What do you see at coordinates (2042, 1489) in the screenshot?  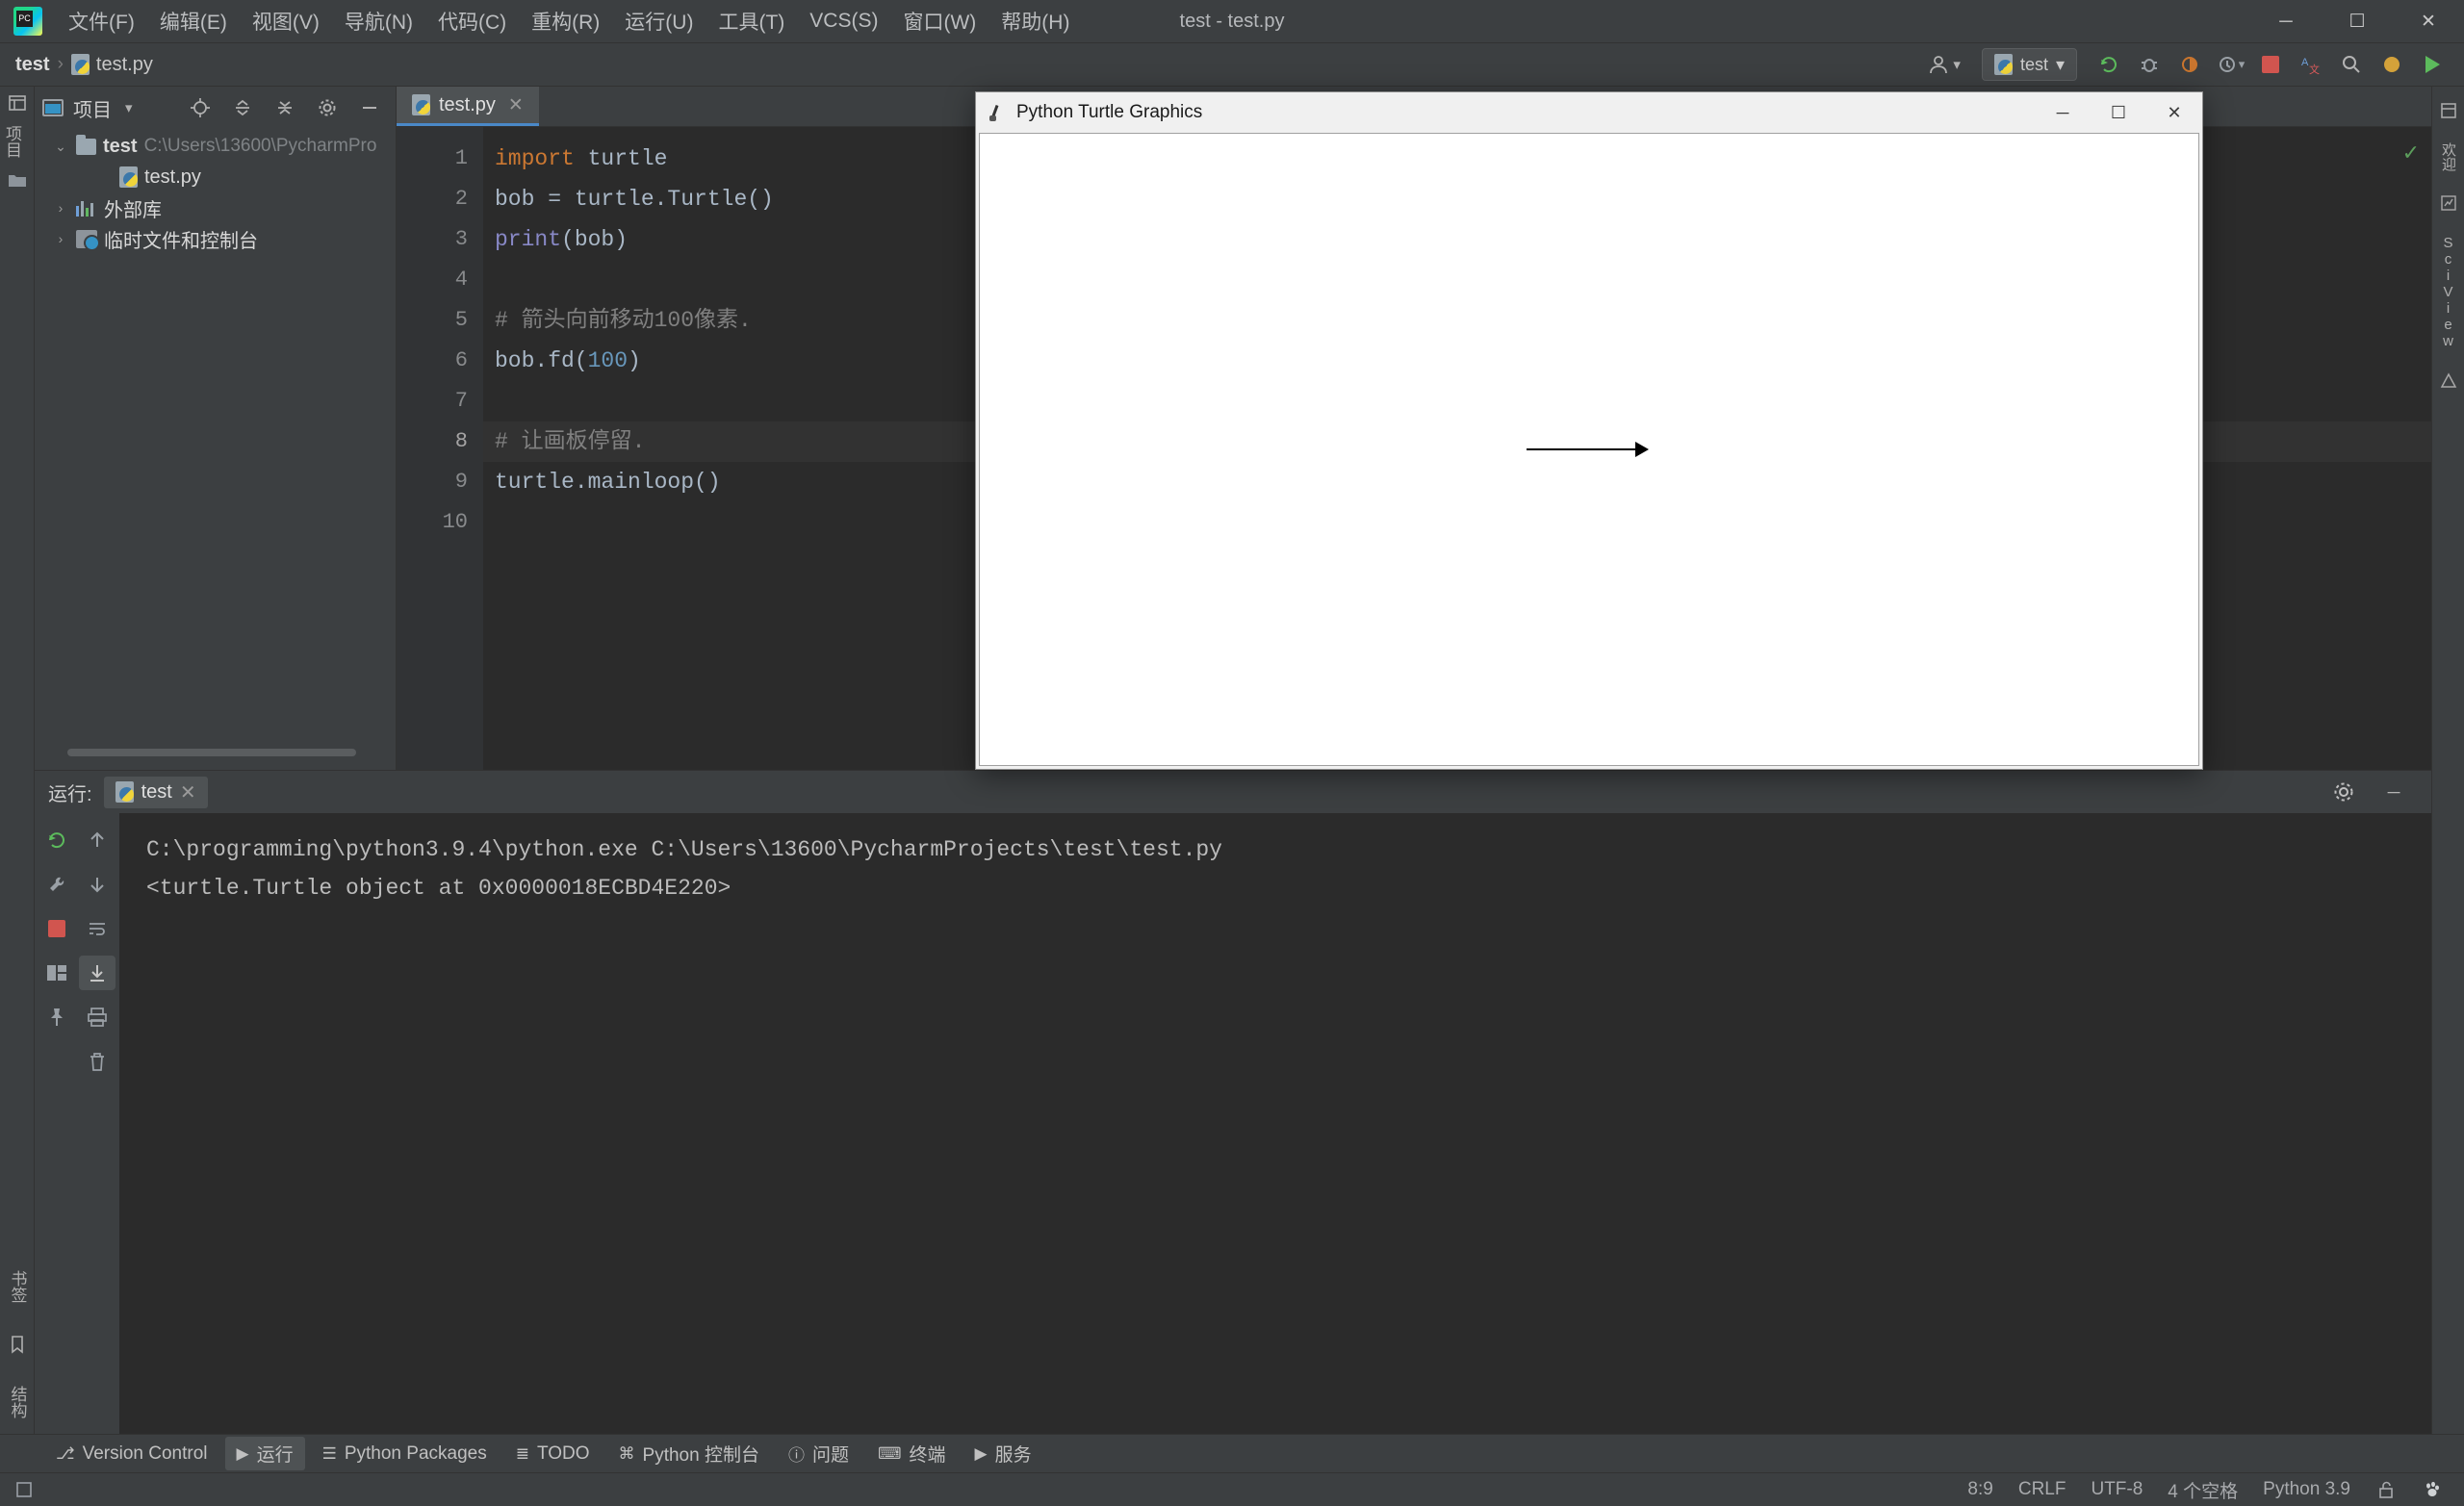 I see `line-separator: CRLF` at bounding box center [2042, 1489].